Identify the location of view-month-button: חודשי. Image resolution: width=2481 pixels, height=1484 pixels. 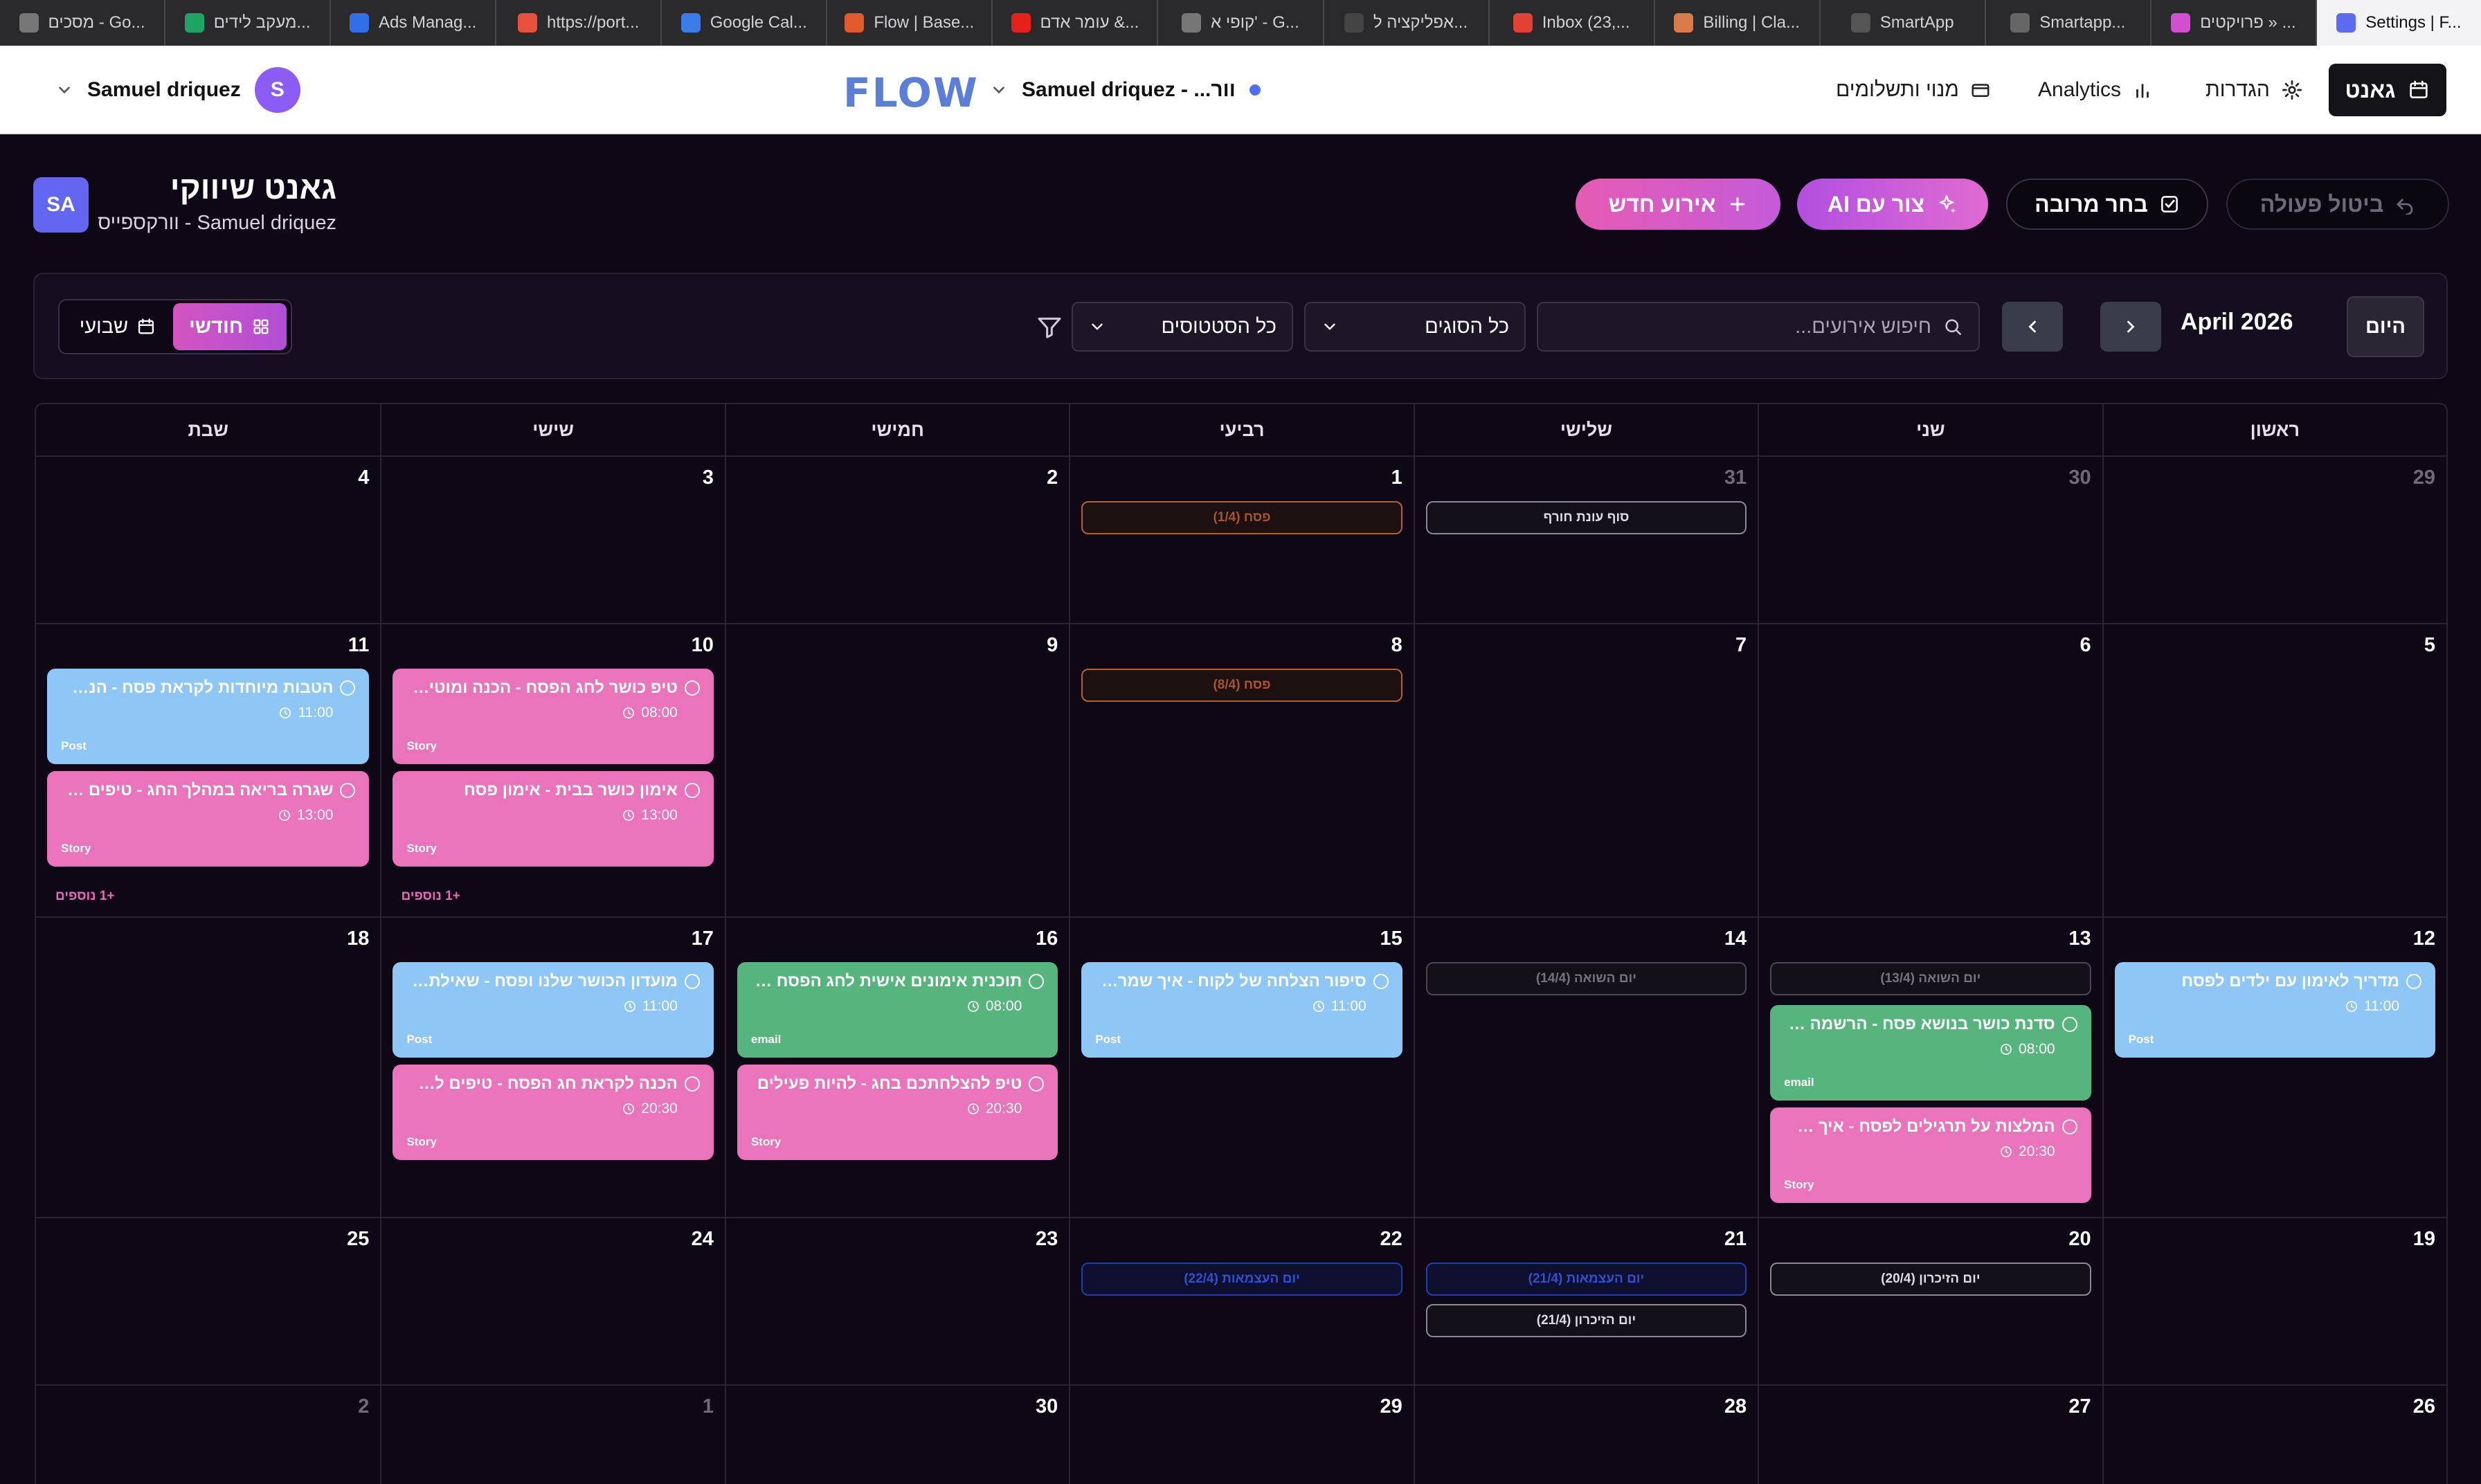
(230, 326).